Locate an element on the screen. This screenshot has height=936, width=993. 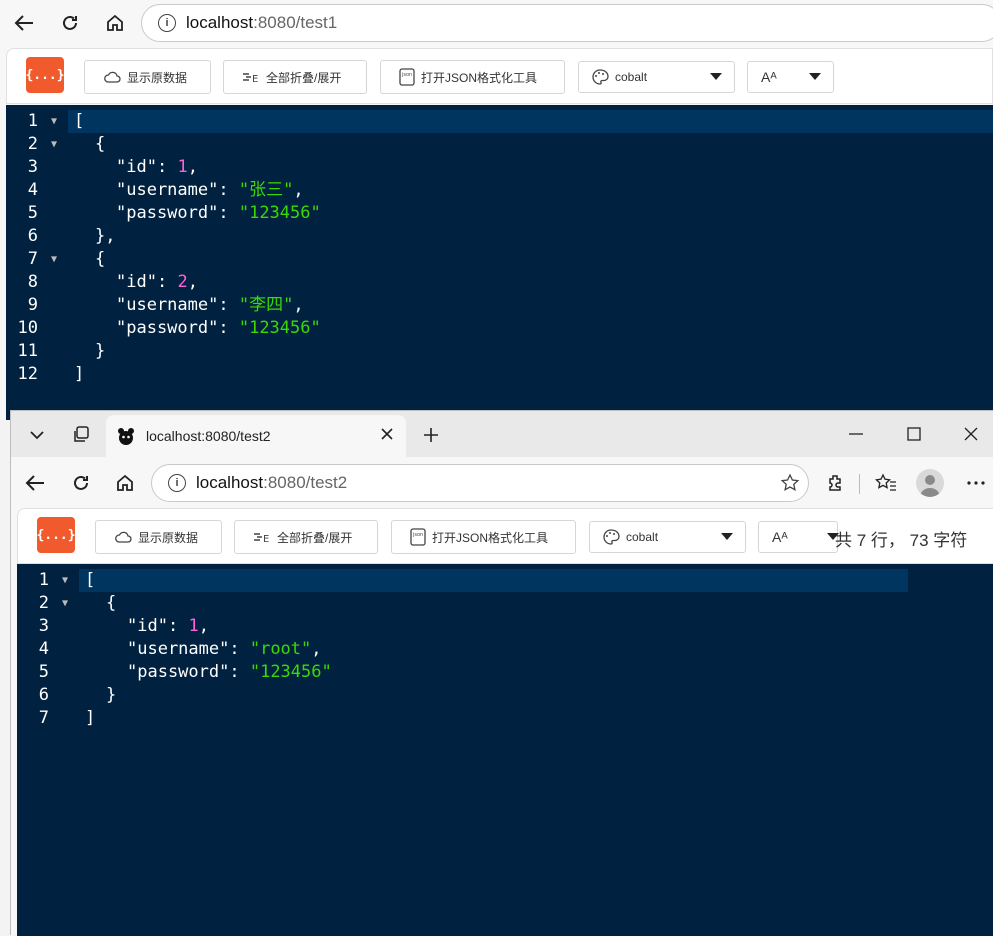
tab-strip: localhost:8080/test2 is located at coordinates (502, 434).